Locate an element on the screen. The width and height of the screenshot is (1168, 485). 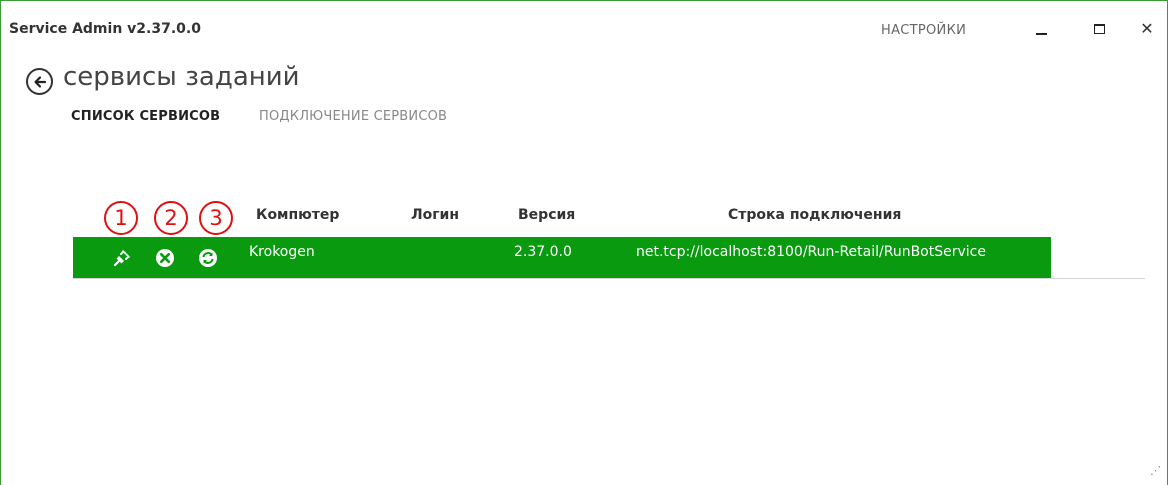
close-button: ✕ is located at coordinates (1147, 29).